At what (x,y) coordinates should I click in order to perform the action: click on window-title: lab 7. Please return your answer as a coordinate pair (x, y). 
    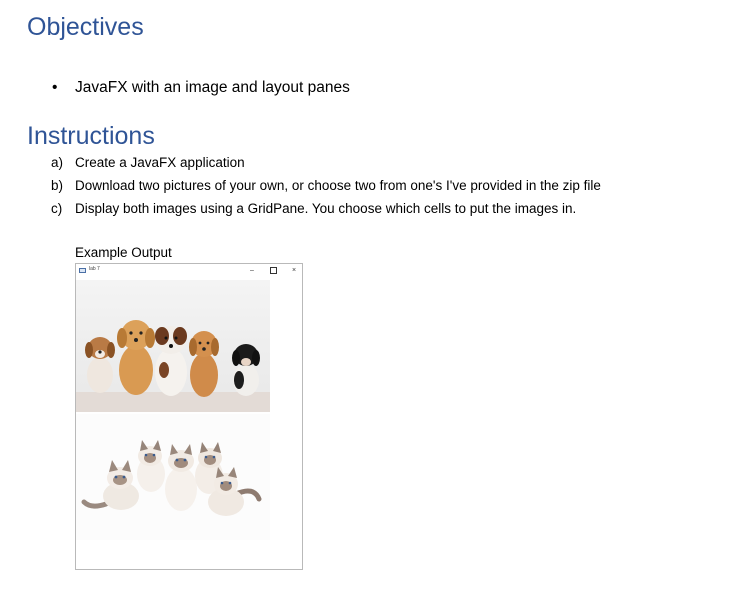
    Looking at the image, I should click on (94, 269).